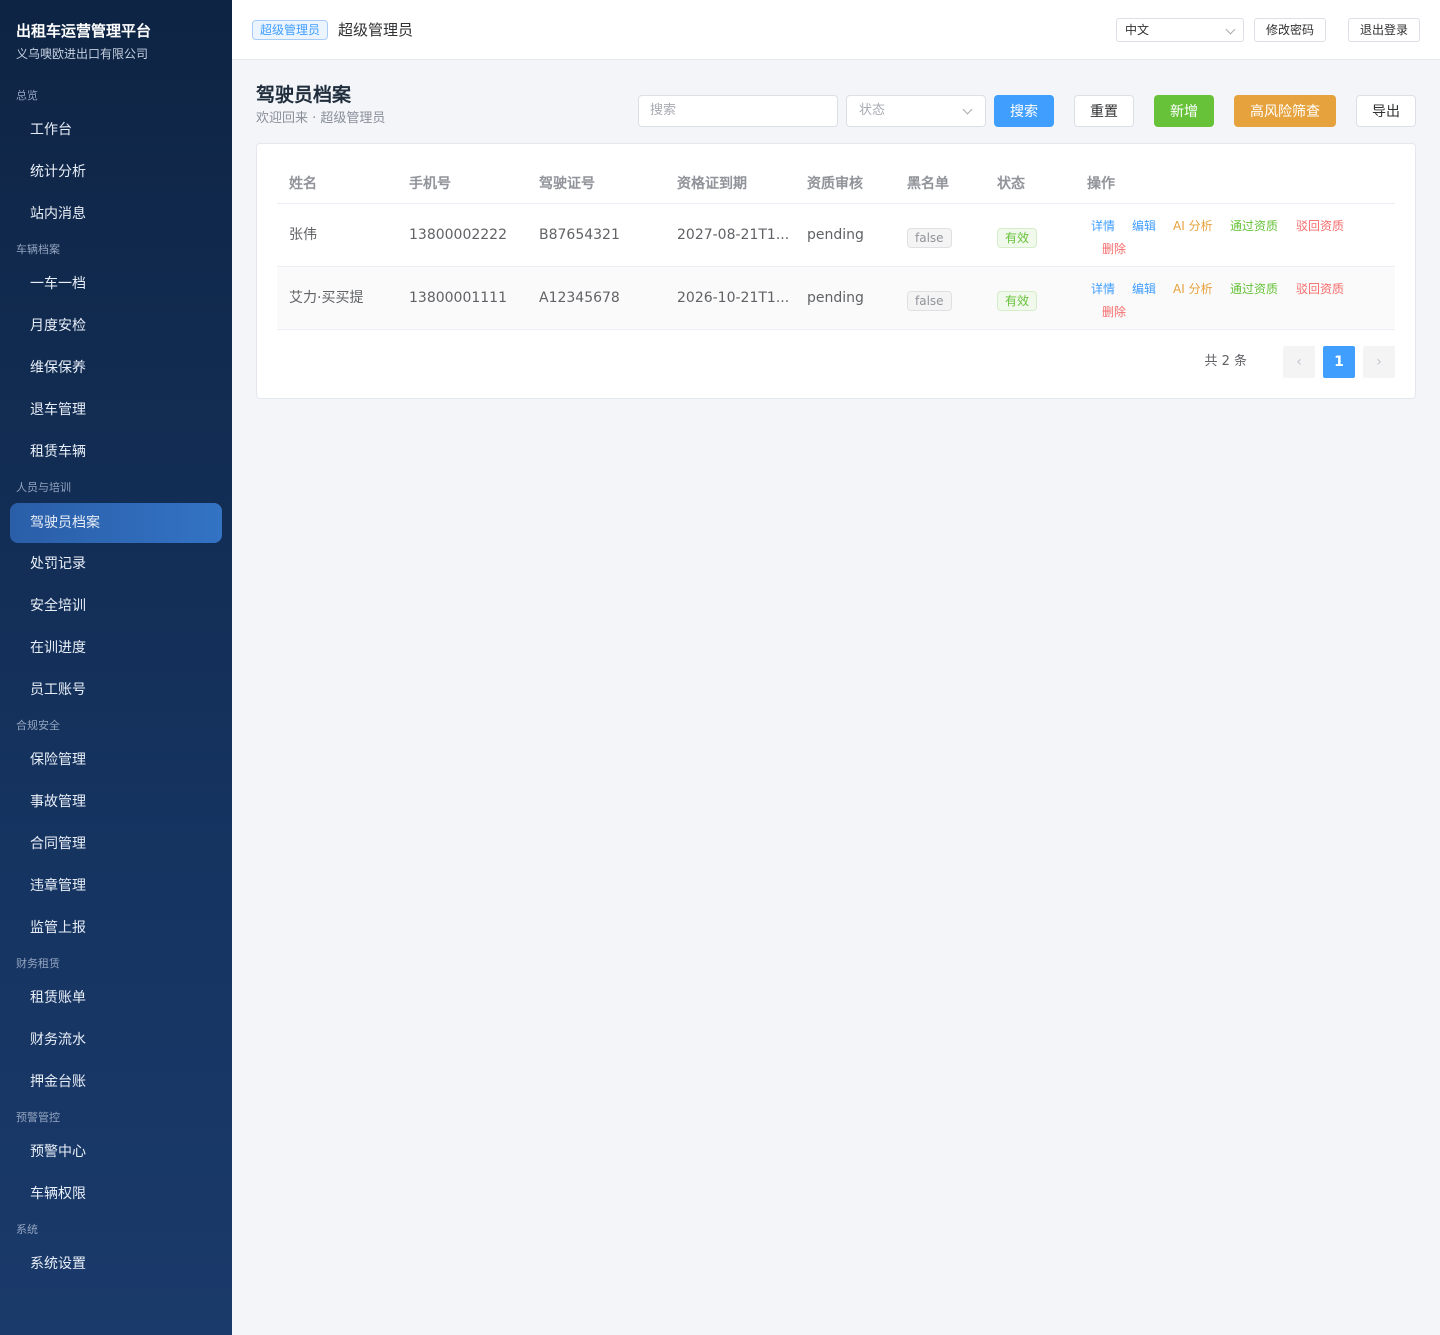  What do you see at coordinates (1290, 30) in the screenshot?
I see `change-password-button: 修改密码` at bounding box center [1290, 30].